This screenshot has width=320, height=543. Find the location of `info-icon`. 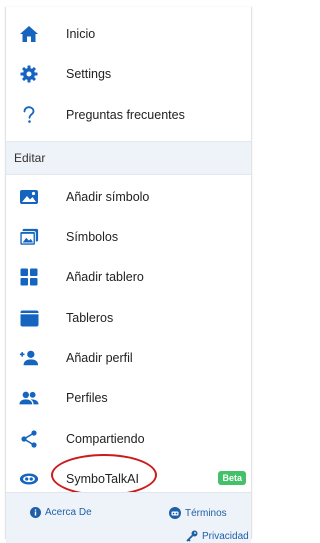

info-icon is located at coordinates (35, 512).